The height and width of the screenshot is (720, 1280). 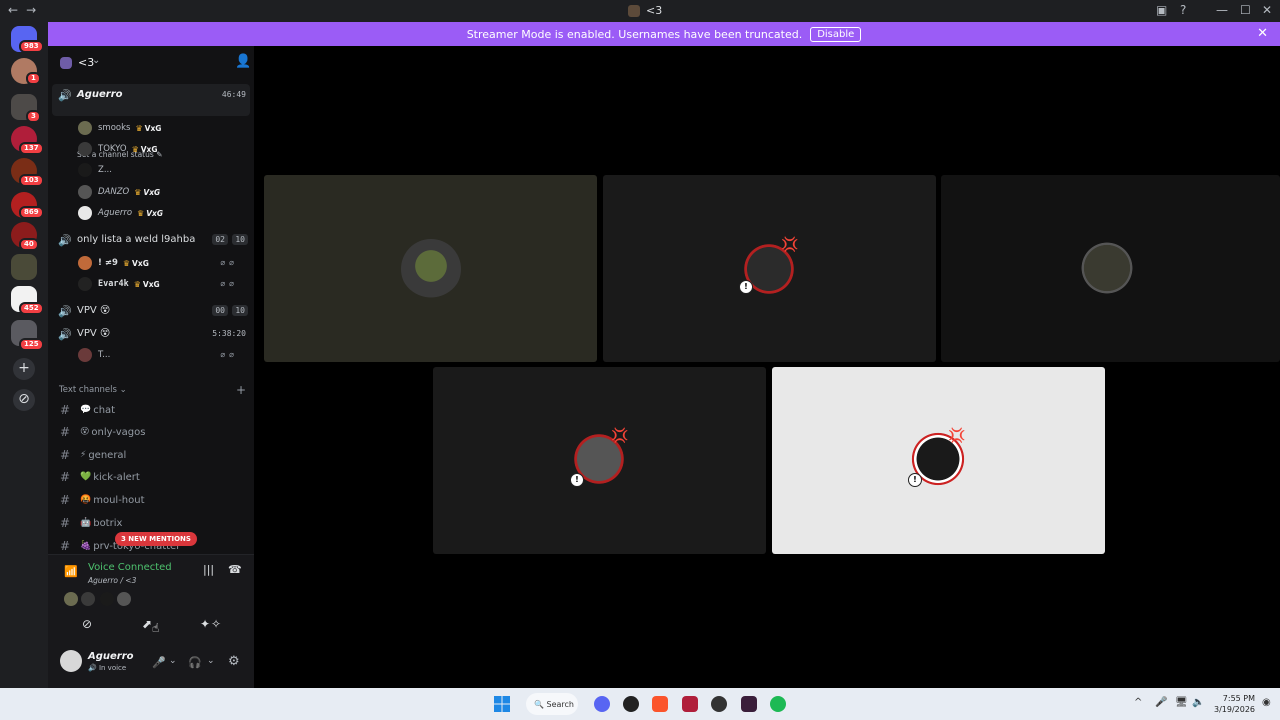 What do you see at coordinates (31, 308) in the screenshot?
I see `server-badge-8: 452` at bounding box center [31, 308].